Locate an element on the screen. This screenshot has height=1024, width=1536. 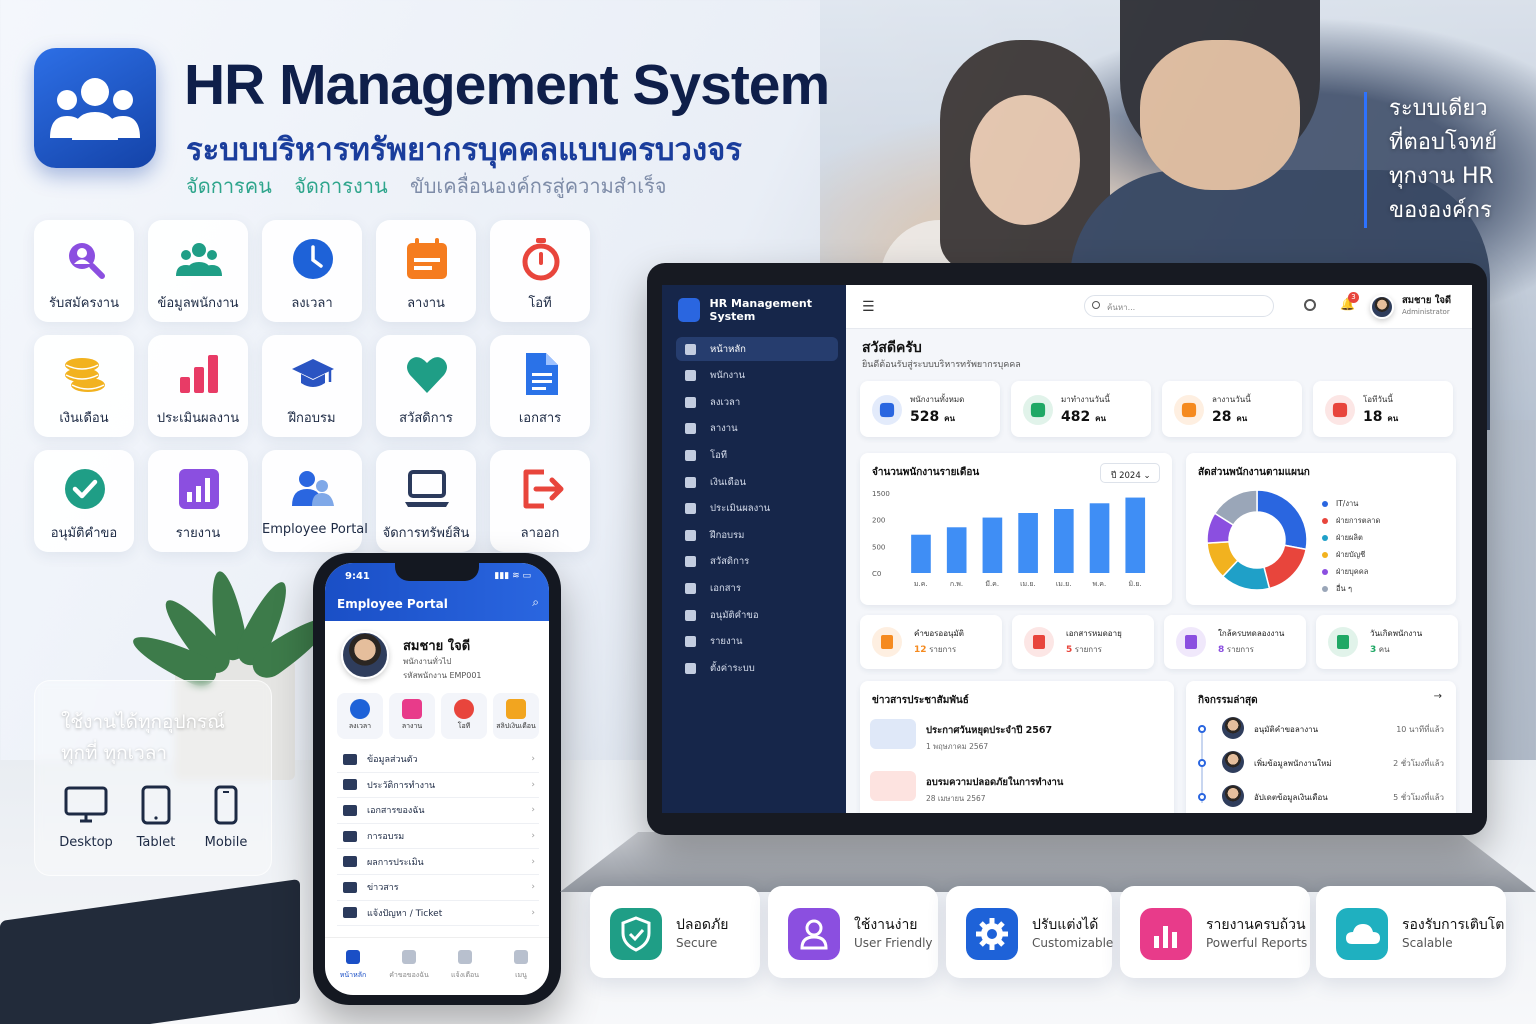
menu-item-icon is located at coordinates (350, 913).